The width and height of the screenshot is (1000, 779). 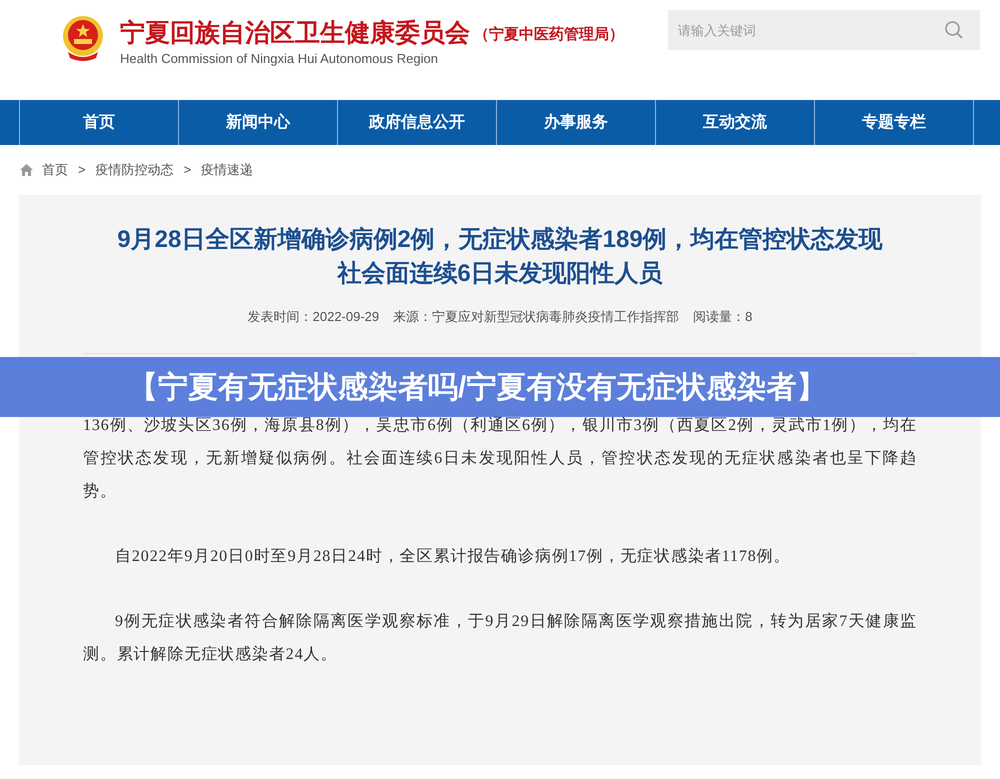 What do you see at coordinates (500, 387) in the screenshot?
I see `title-banner: 【宁夏有无症状感染者吗/宁夏有没有无症状感染者】` at bounding box center [500, 387].